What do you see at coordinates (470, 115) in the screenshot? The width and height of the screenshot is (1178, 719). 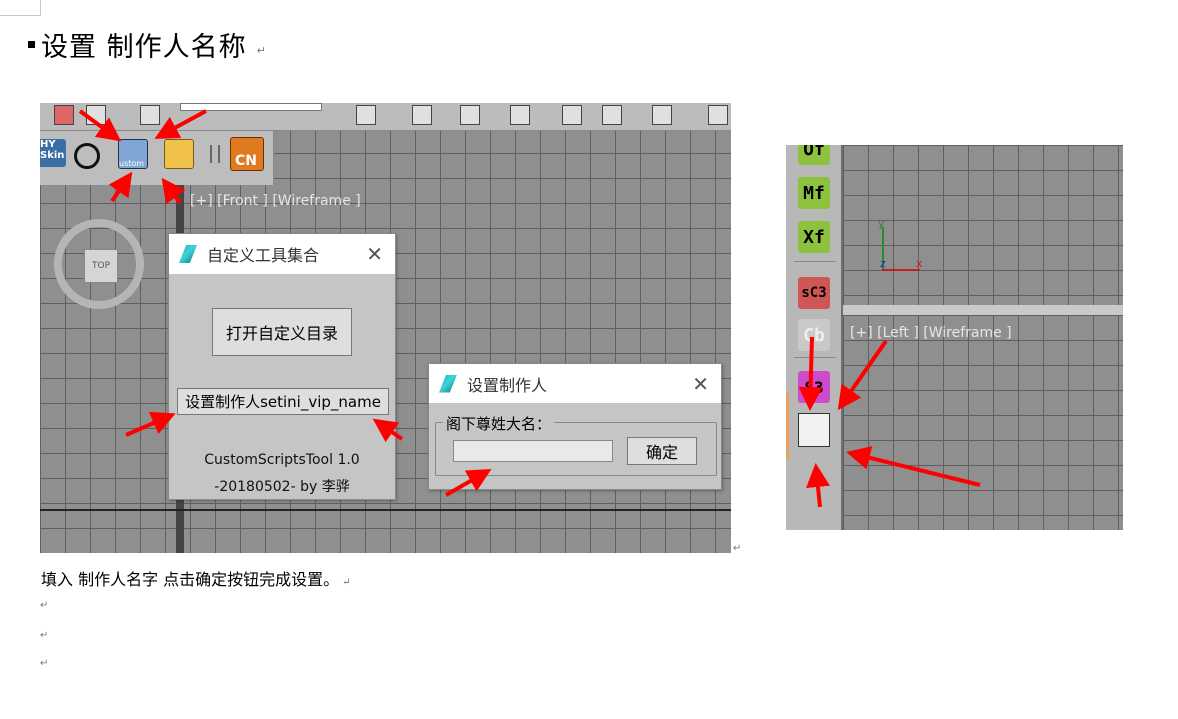 I see `layer-icon` at bounding box center [470, 115].